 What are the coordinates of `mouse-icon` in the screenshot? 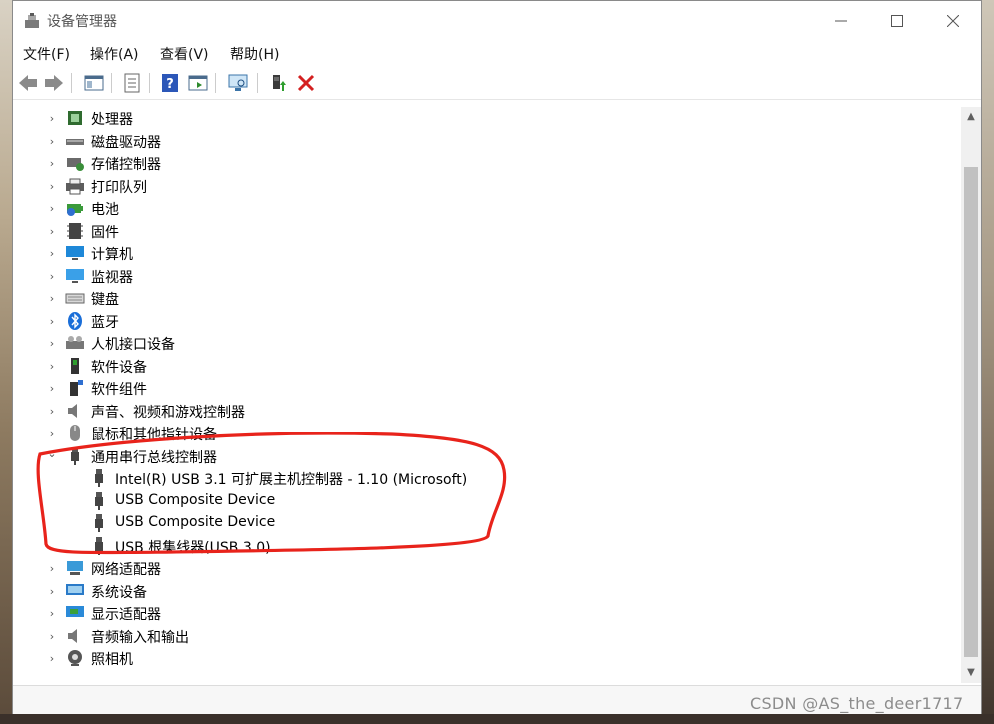 It's located at (75, 433).